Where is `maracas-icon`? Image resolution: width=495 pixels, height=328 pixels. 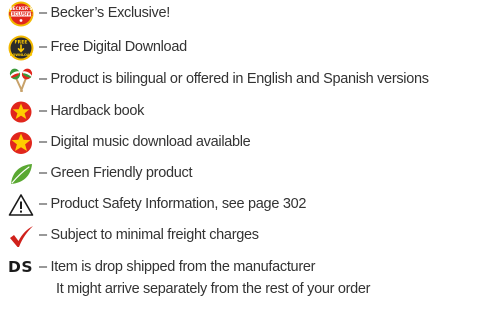 maracas-icon is located at coordinates (21, 80).